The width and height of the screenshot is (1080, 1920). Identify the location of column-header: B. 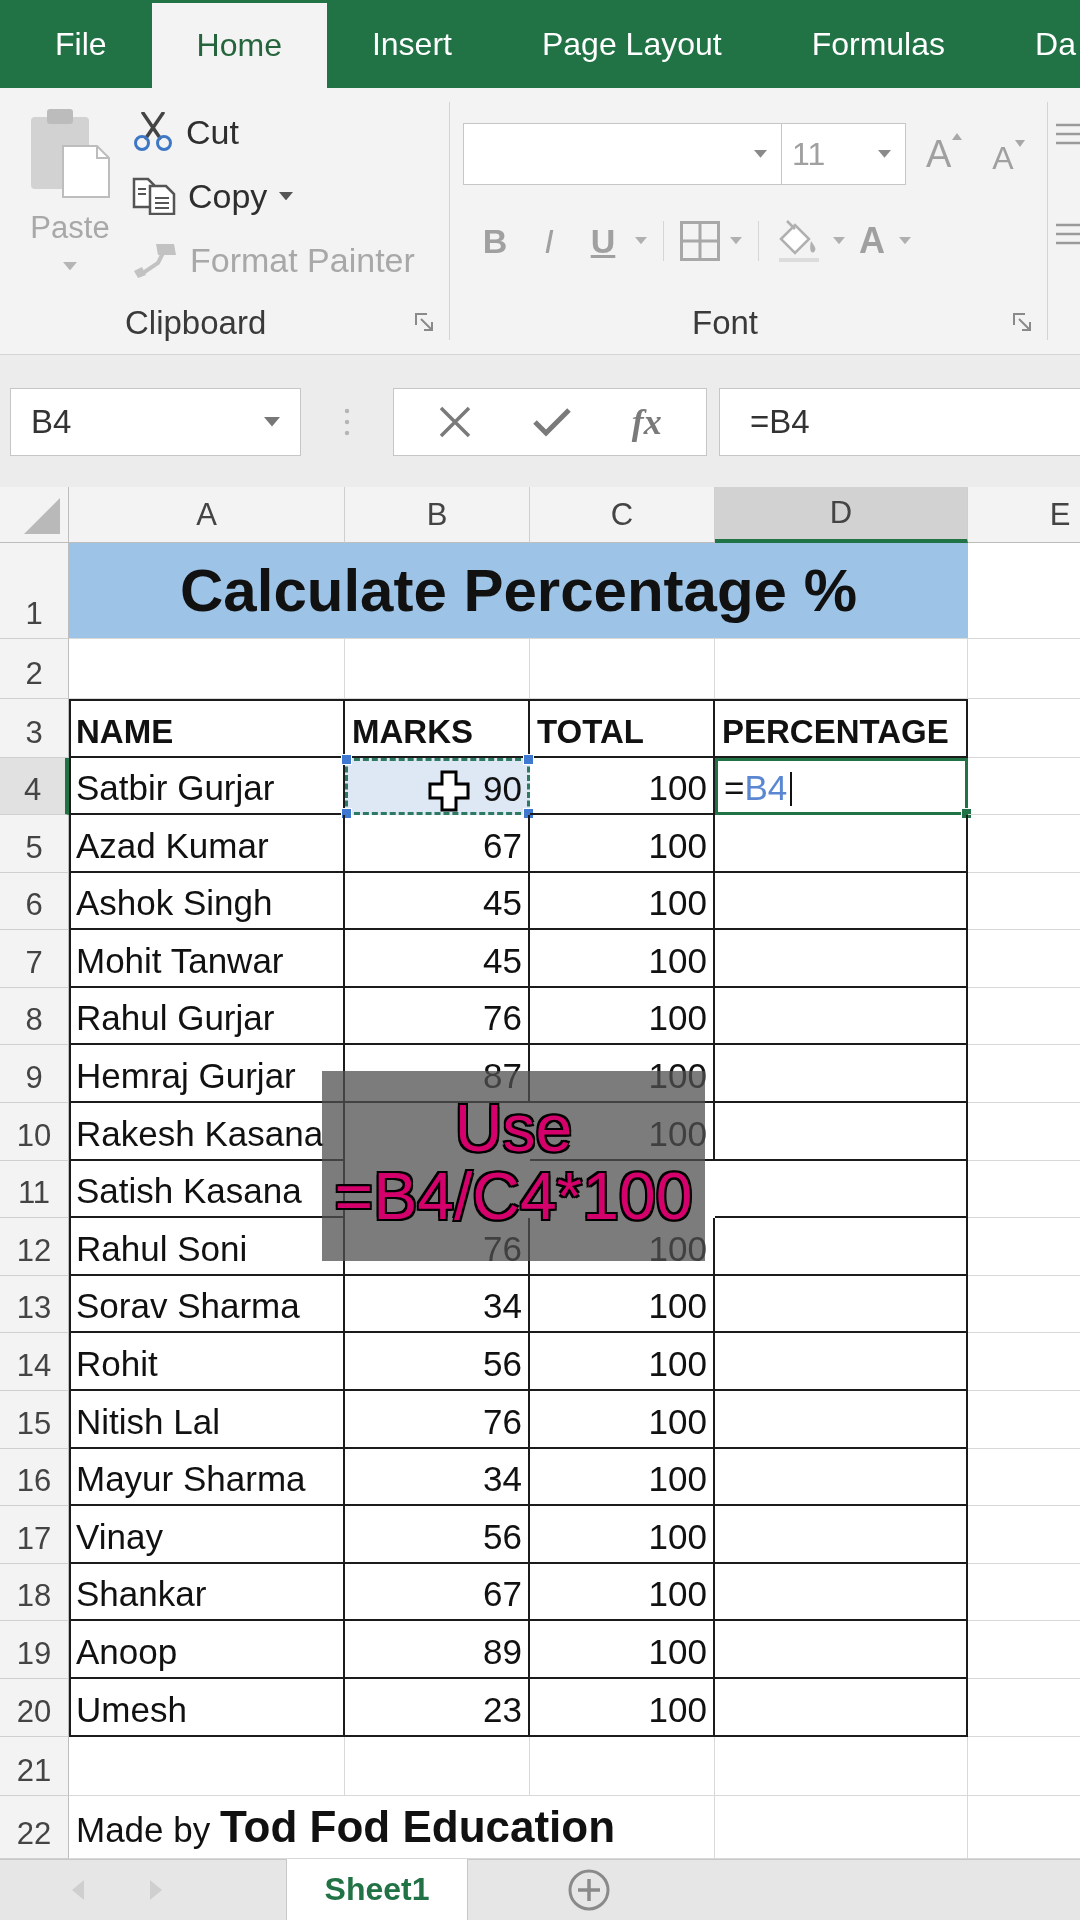
(437, 515).